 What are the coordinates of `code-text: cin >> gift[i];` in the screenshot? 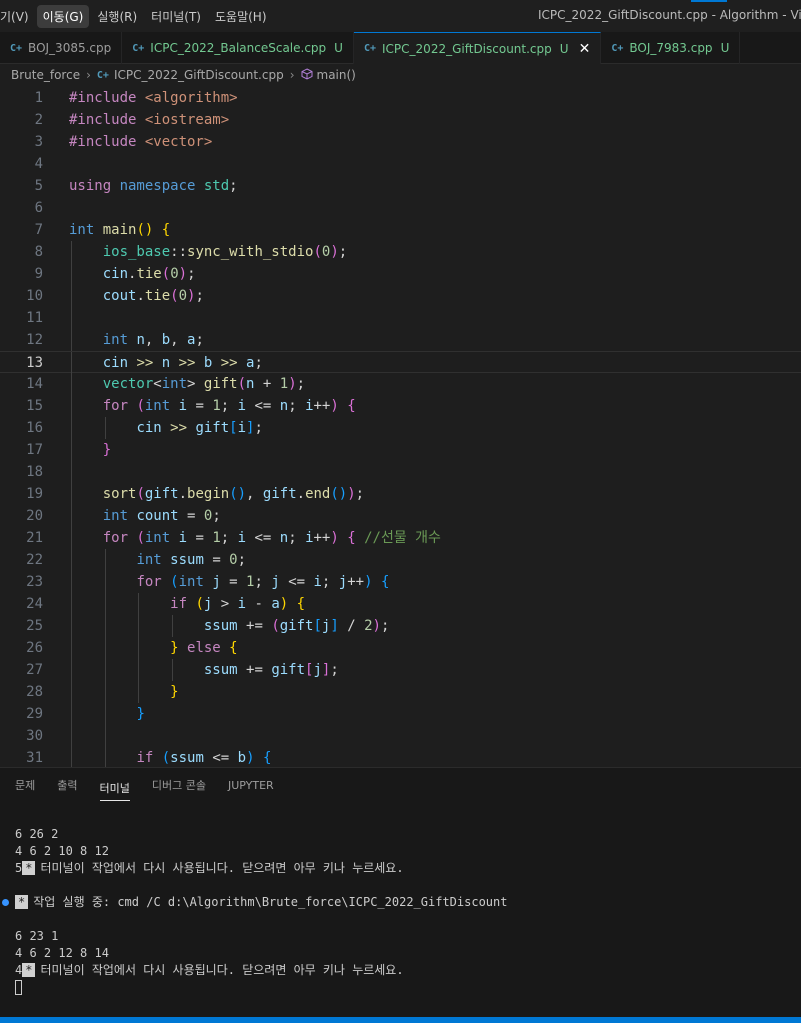 It's located at (165, 428).